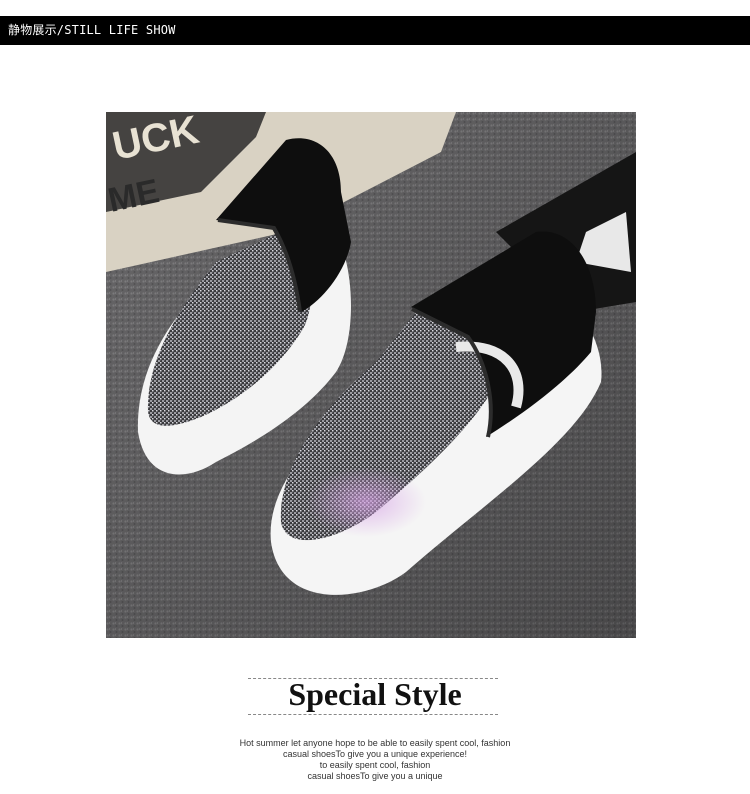 The height and width of the screenshot is (794, 750). I want to click on caption-title: Special Style, so click(375, 694).